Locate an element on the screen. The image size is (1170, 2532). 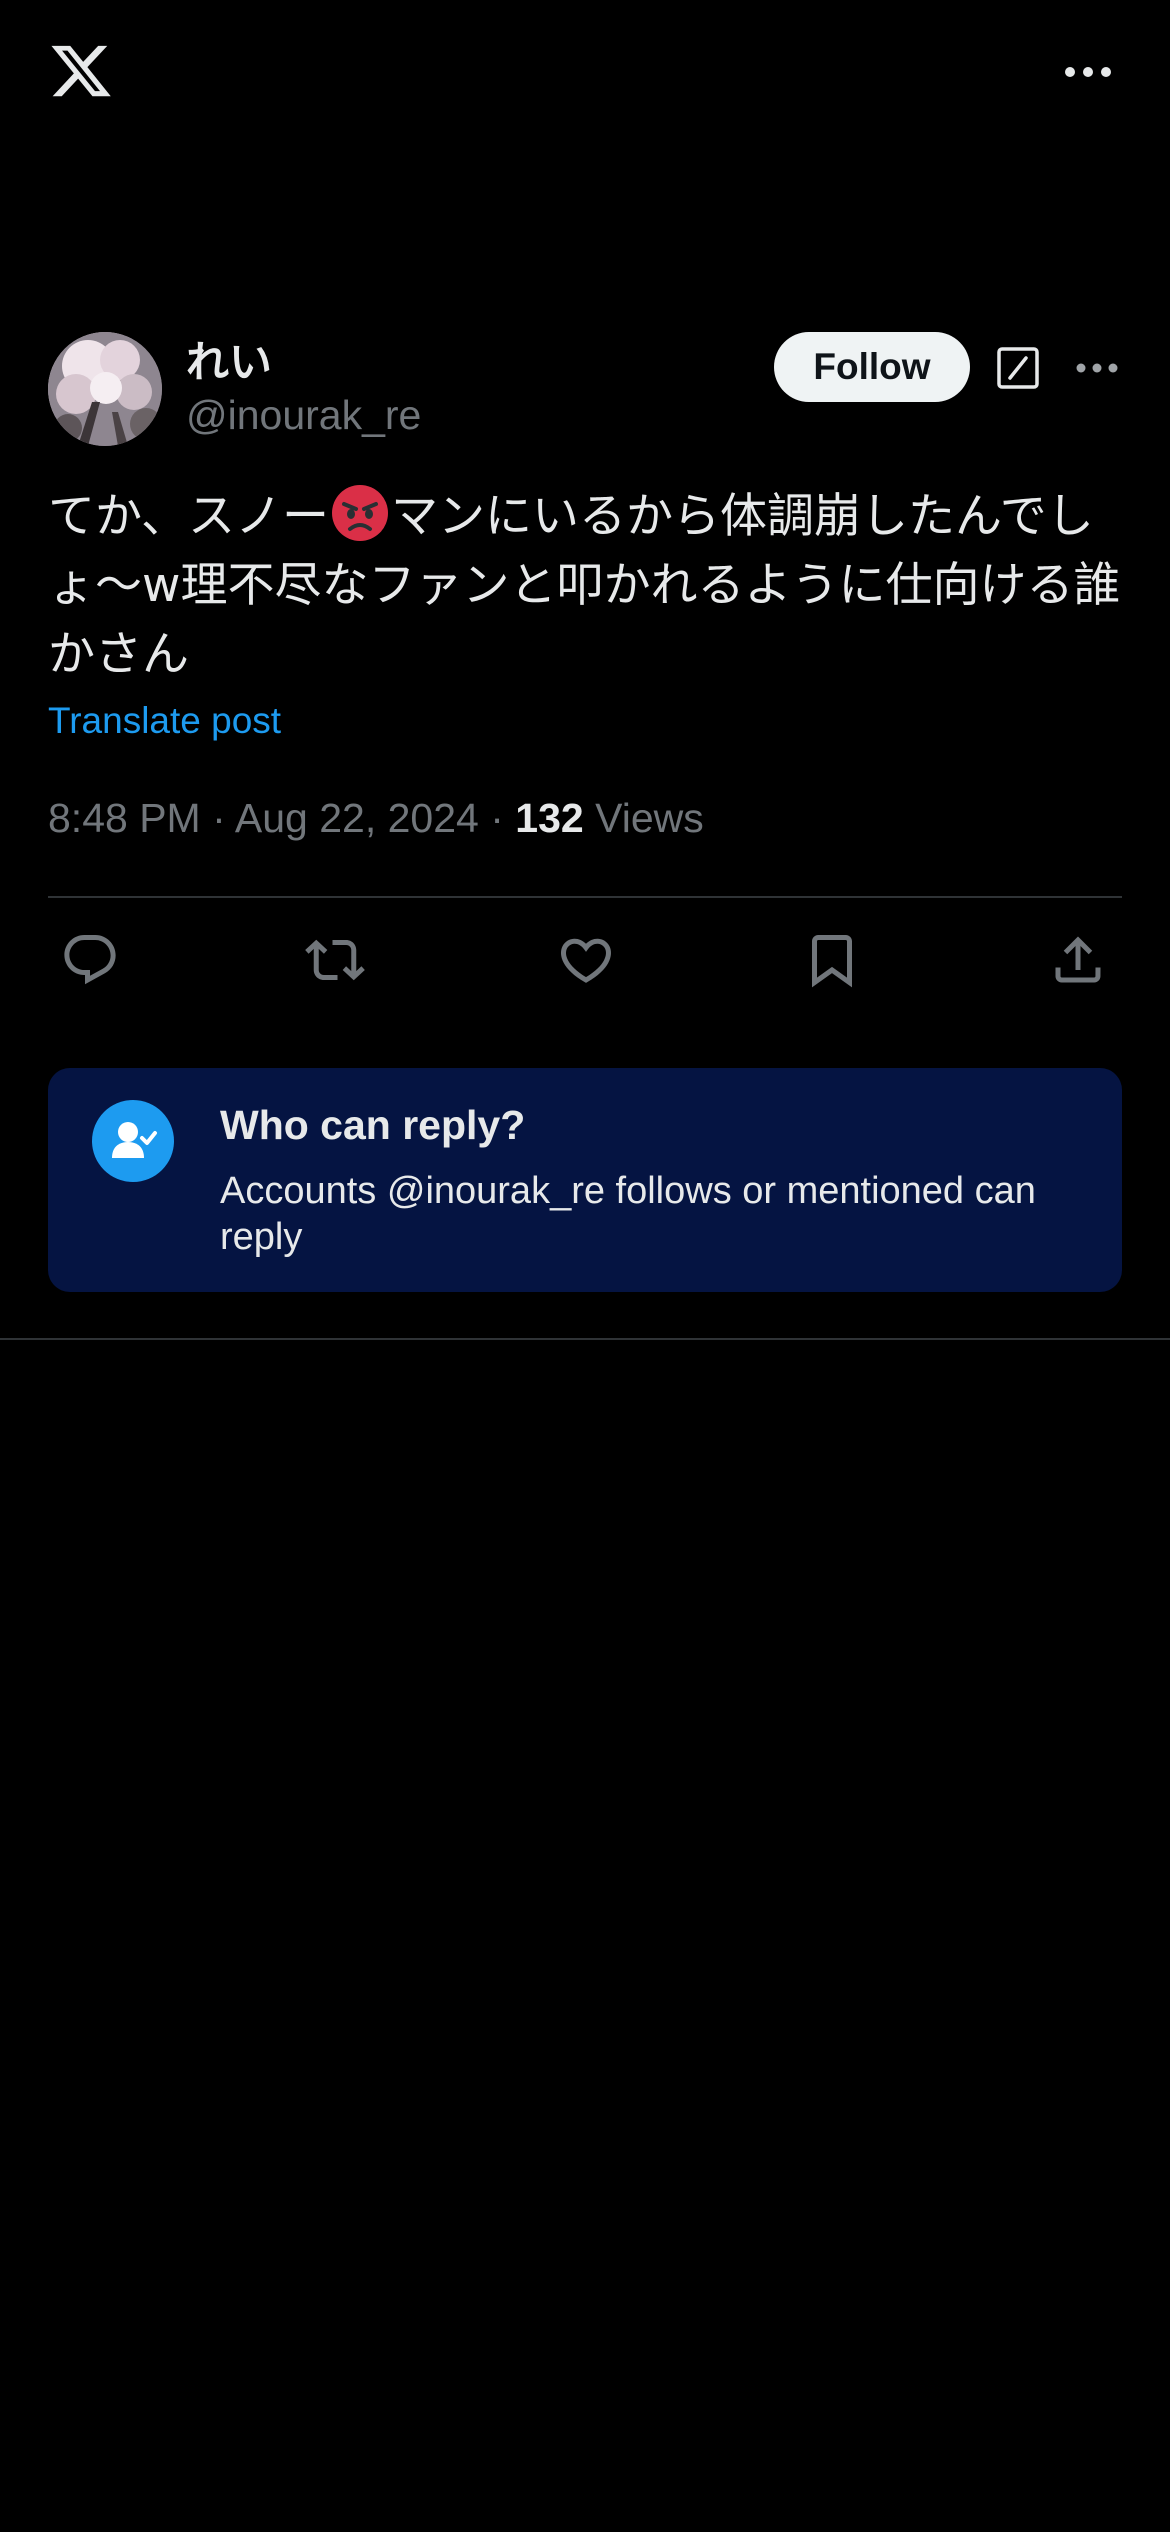
top-bar is located at coordinates (585, 75).